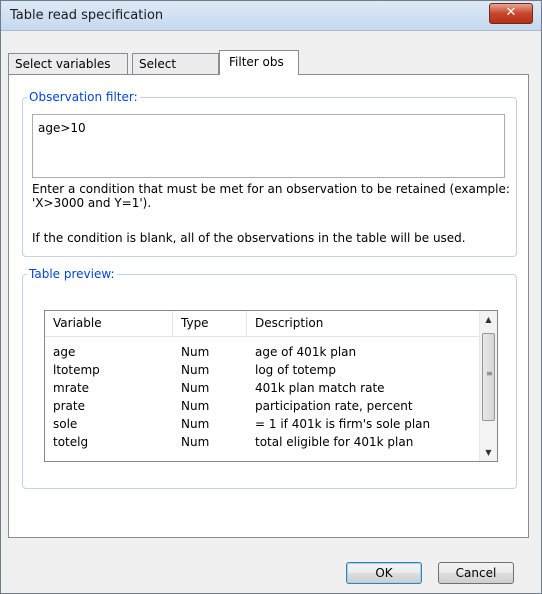 The width and height of the screenshot is (542, 594). I want to click on cell-description: age of 401k plan, so click(306, 352).